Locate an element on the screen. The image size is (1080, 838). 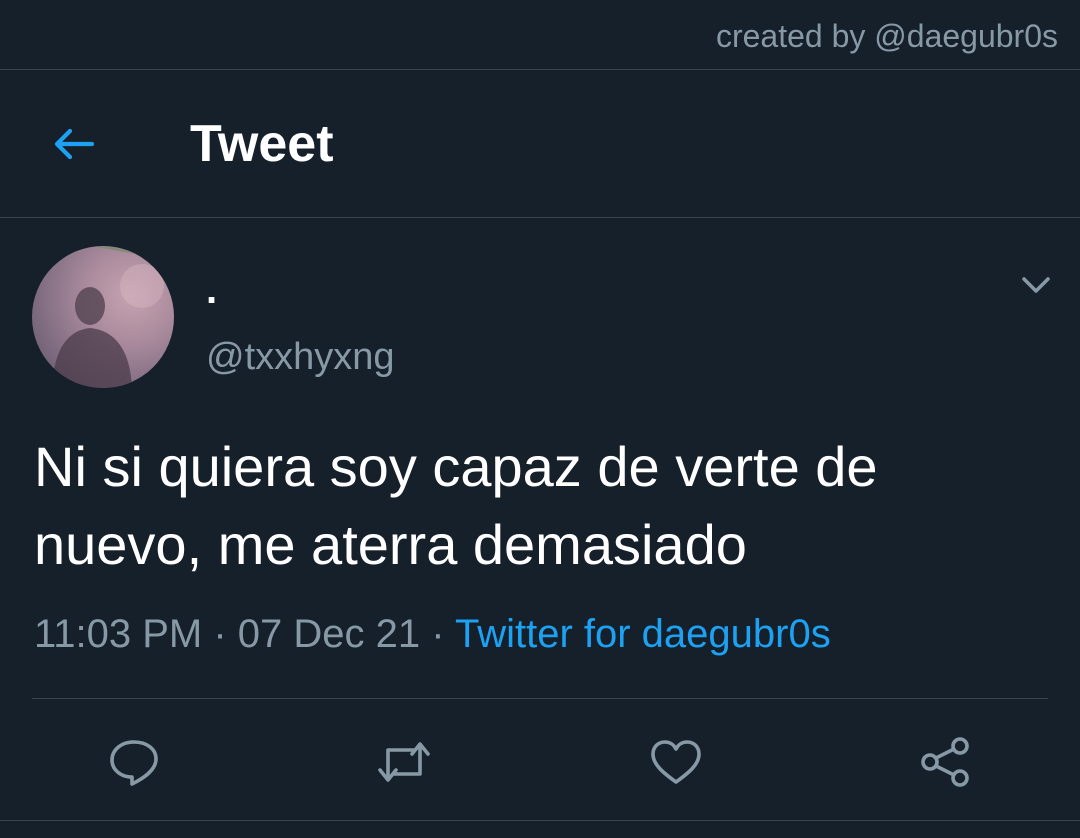
chevron-down-icon is located at coordinates (1036, 285).